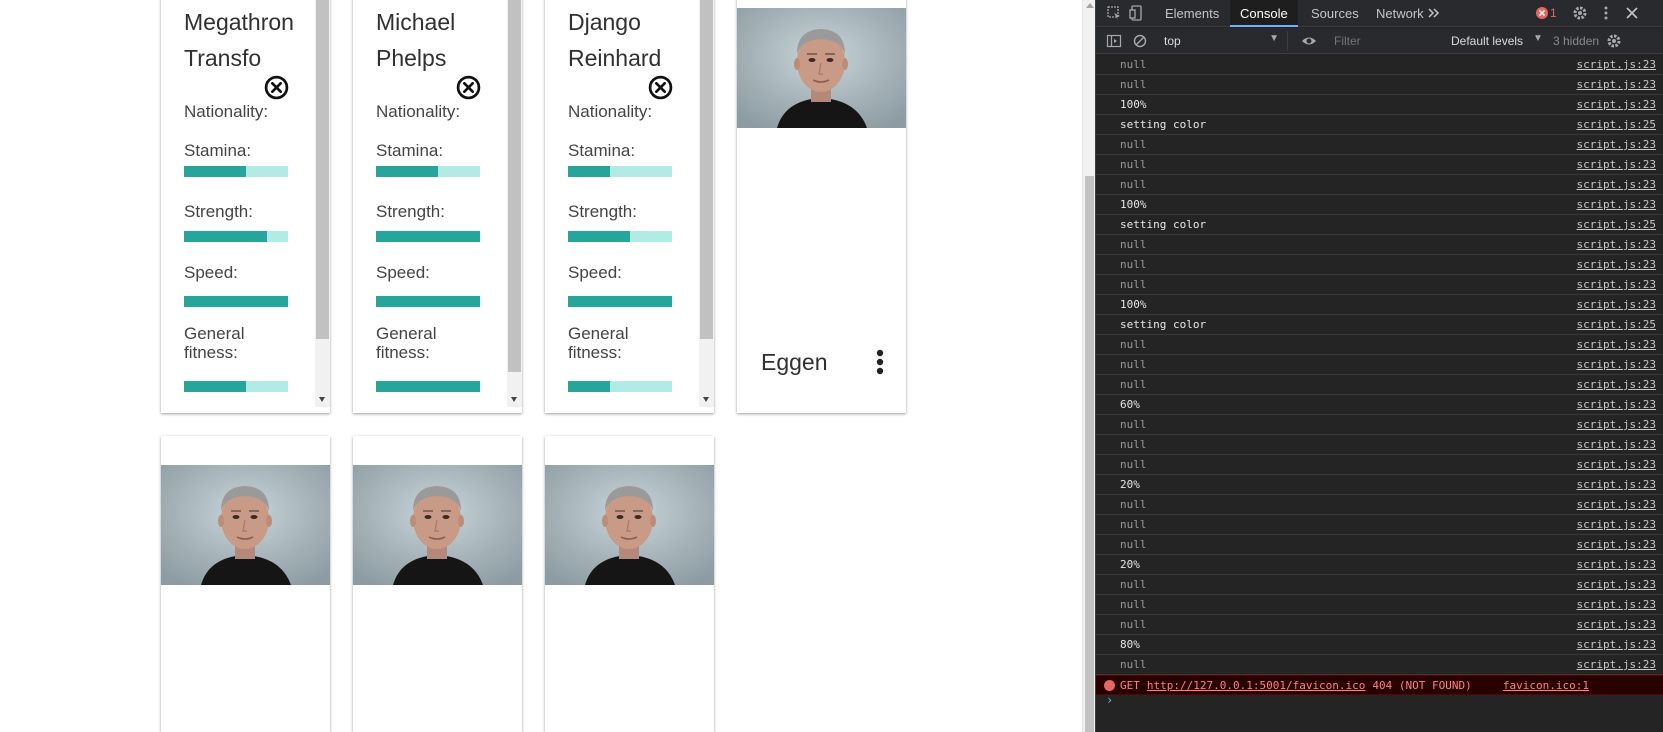 Image resolution: width=1663 pixels, height=732 pixels. What do you see at coordinates (1487, 41) in the screenshot?
I see `log-levels-label: Default levels` at bounding box center [1487, 41].